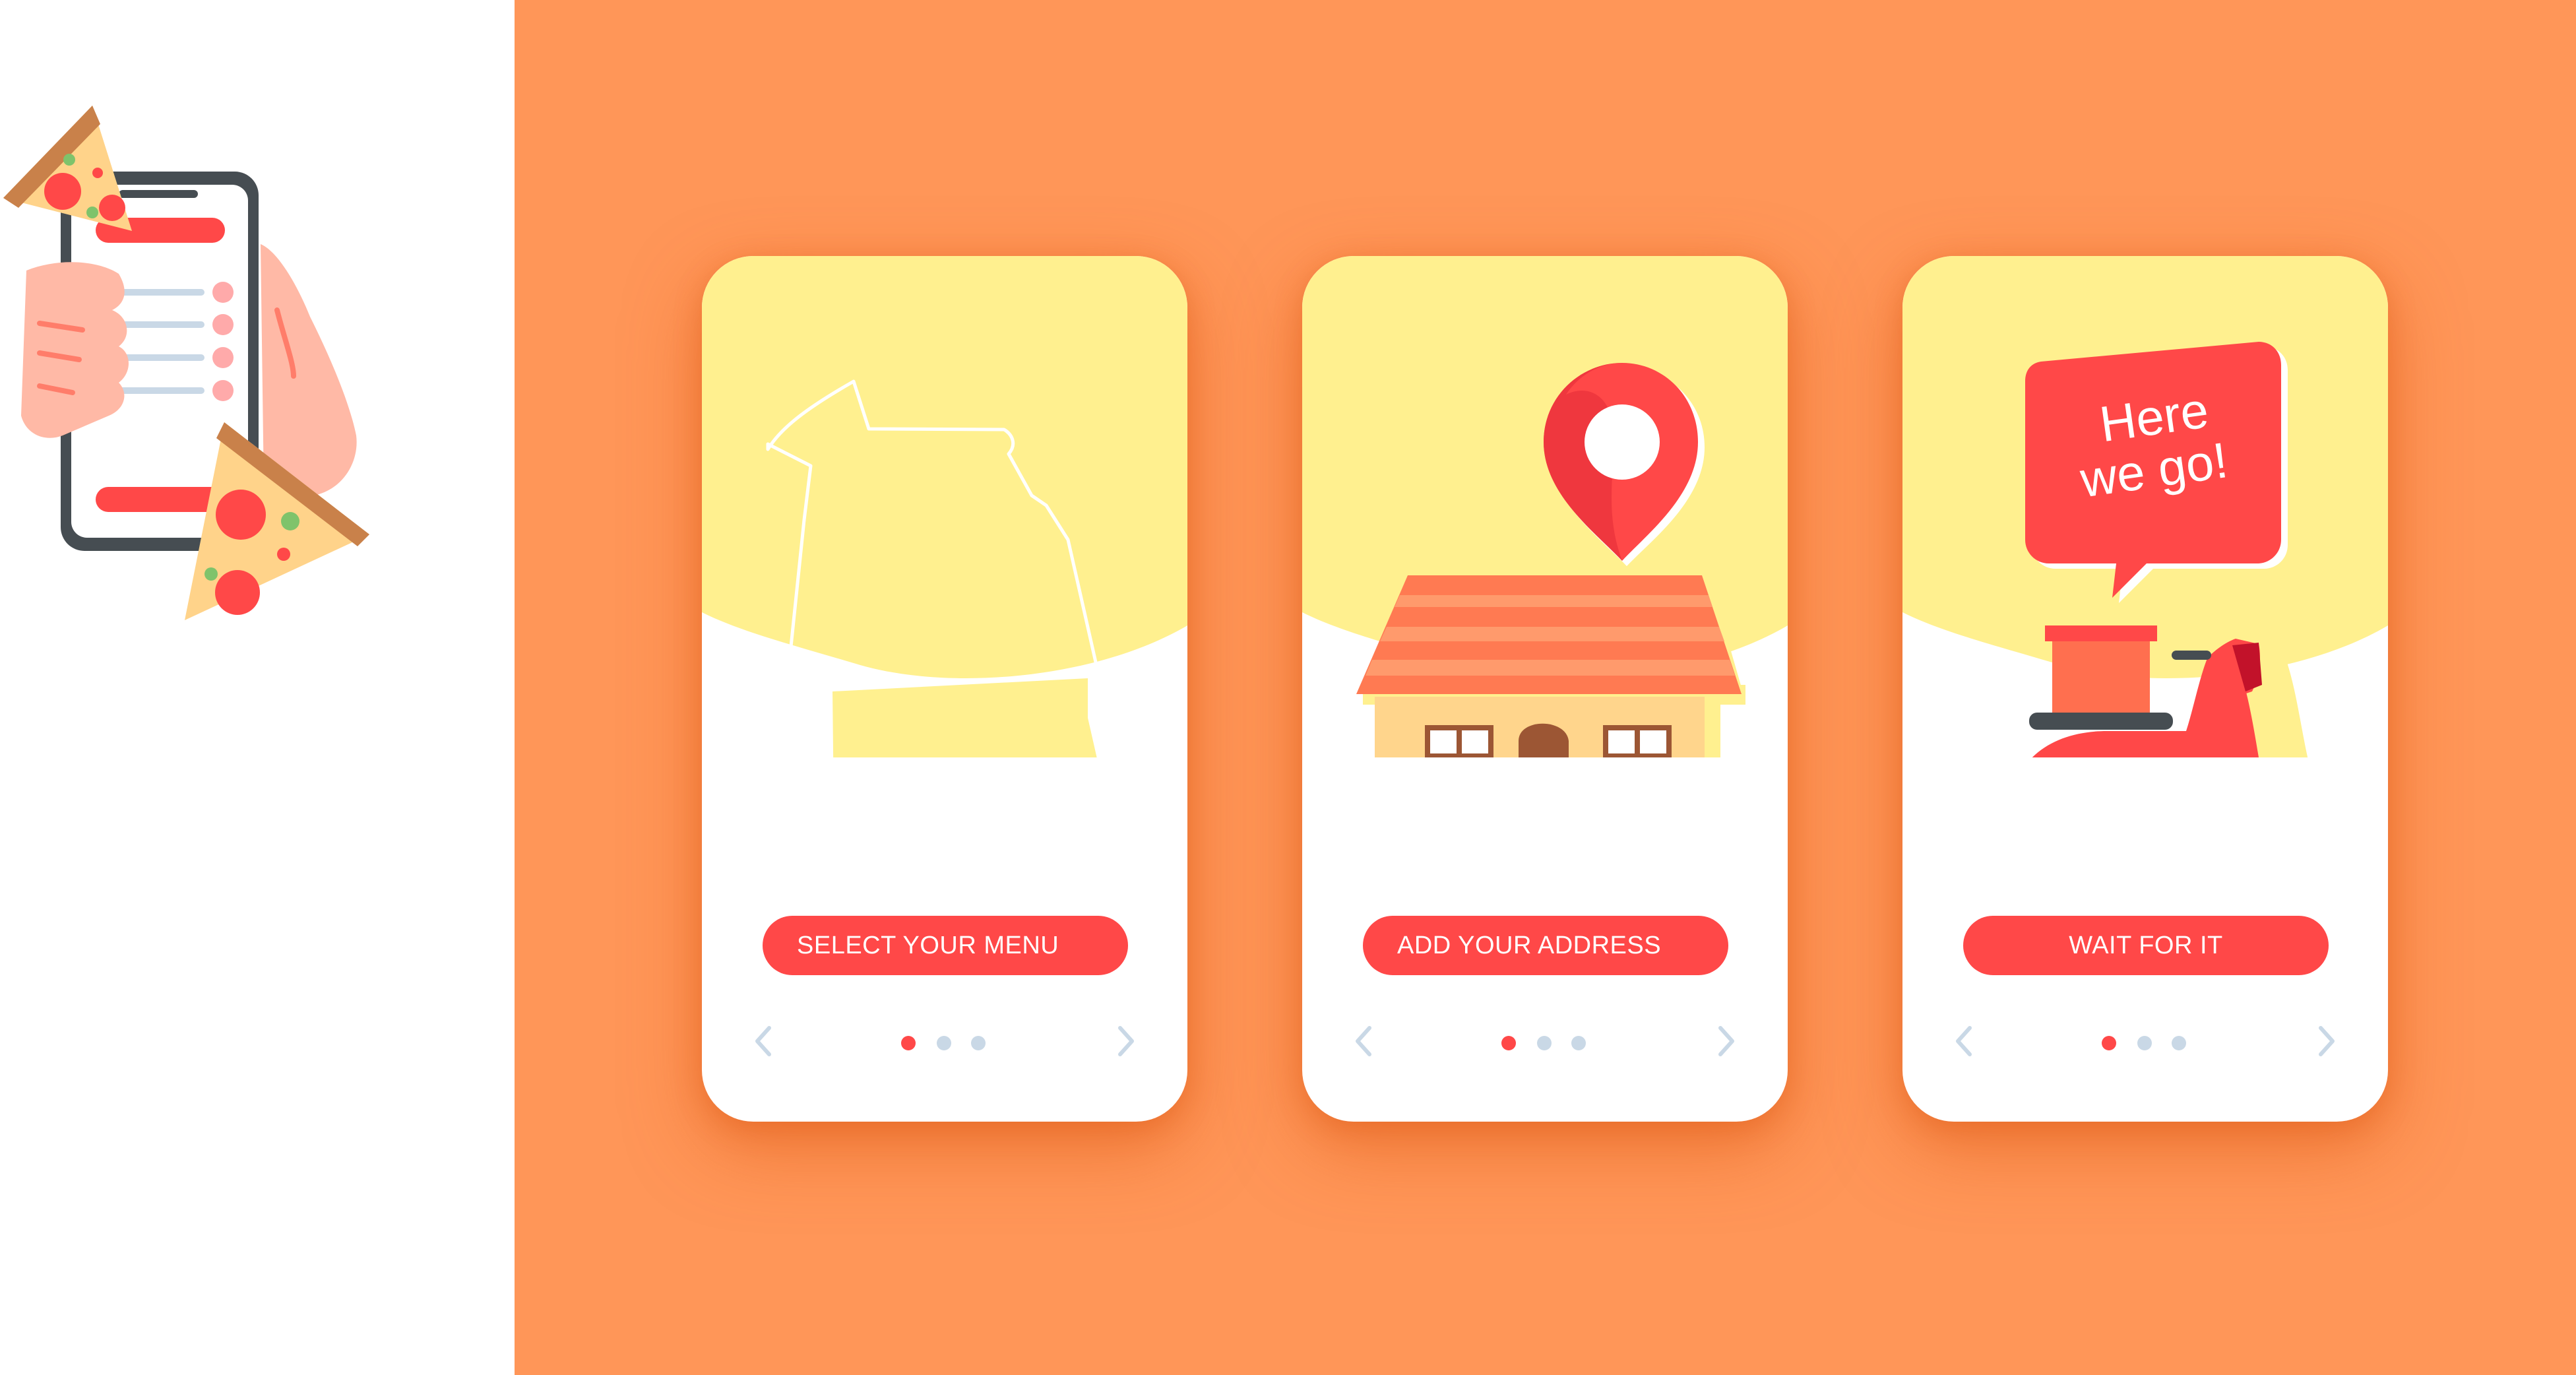  I want to click on wait-for-it-button: WAIT FOR IT, so click(2146, 946).